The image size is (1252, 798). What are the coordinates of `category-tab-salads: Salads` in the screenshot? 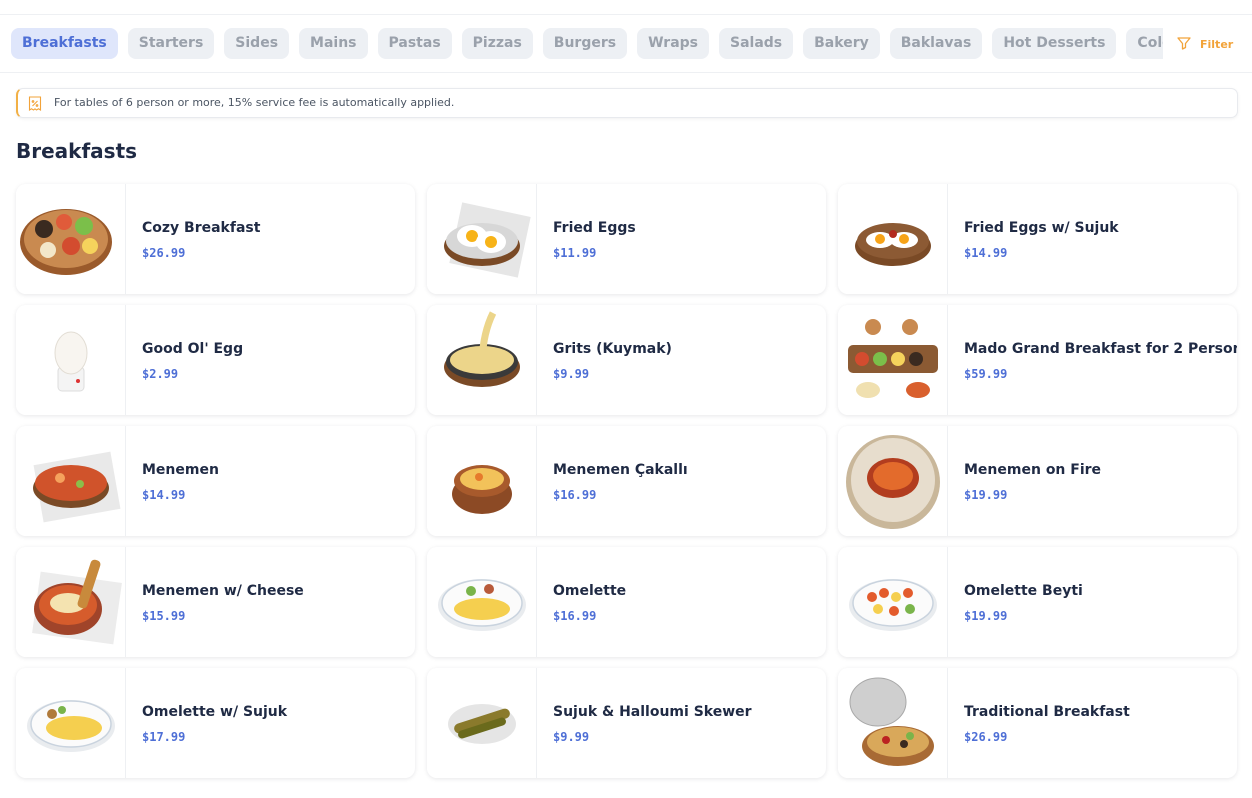 It's located at (756, 43).